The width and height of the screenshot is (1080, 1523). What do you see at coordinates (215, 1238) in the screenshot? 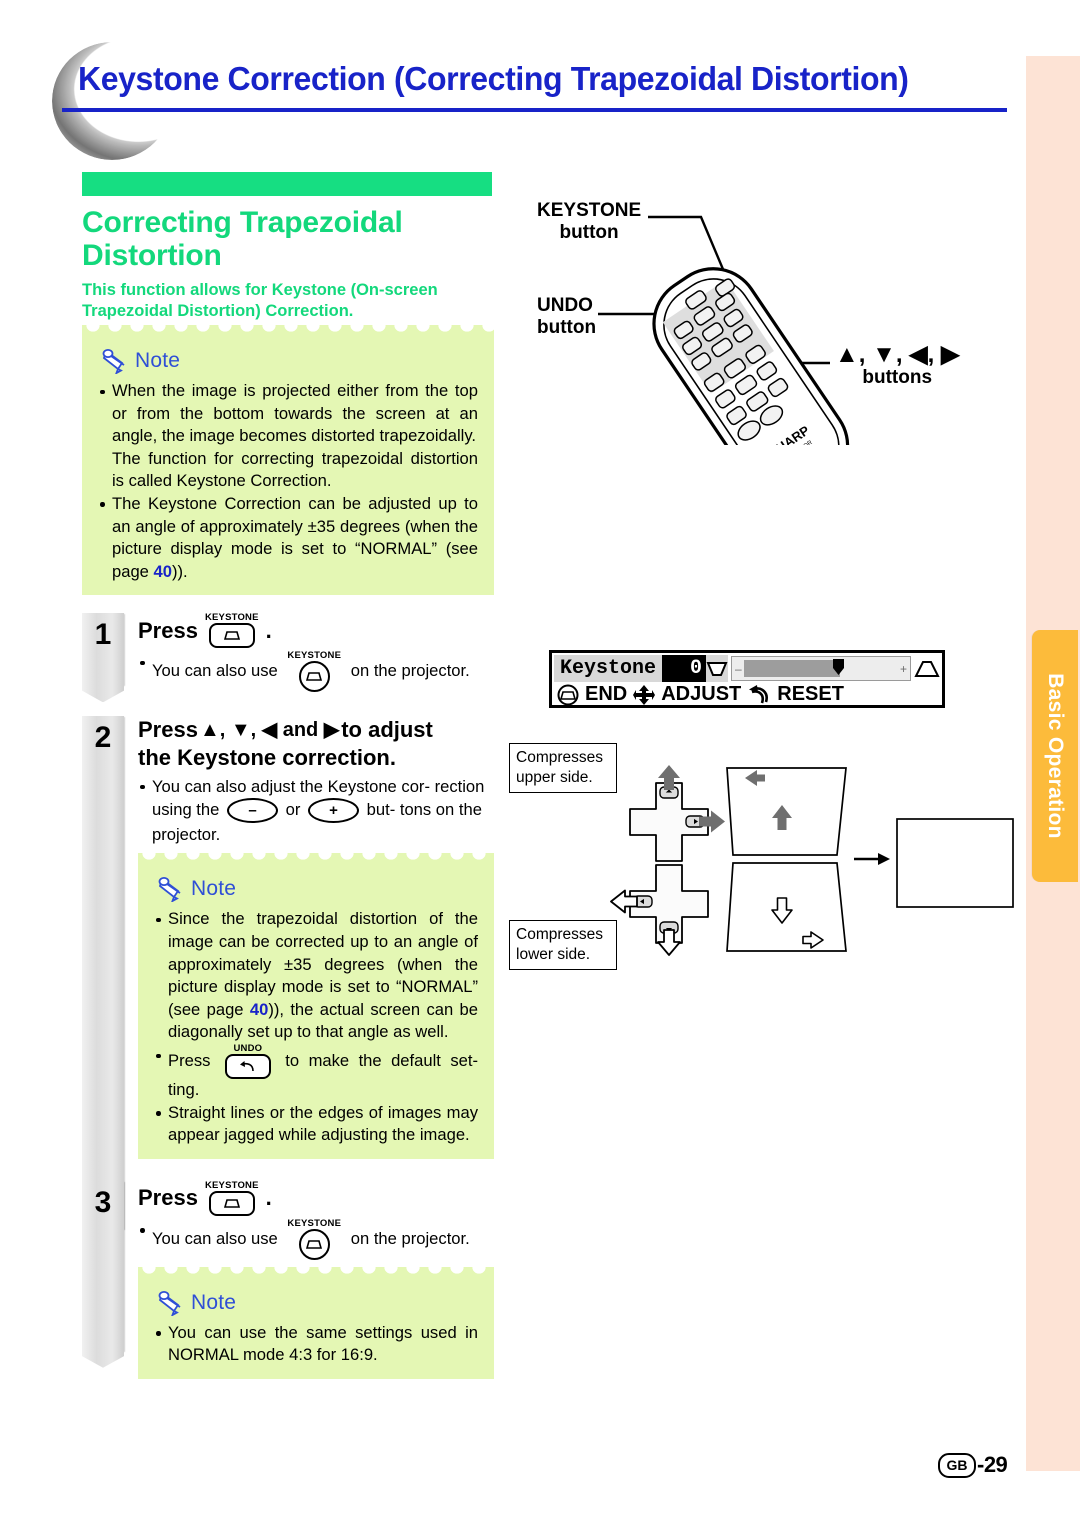
I see `step-3-sub-pre: You can also use` at bounding box center [215, 1238].